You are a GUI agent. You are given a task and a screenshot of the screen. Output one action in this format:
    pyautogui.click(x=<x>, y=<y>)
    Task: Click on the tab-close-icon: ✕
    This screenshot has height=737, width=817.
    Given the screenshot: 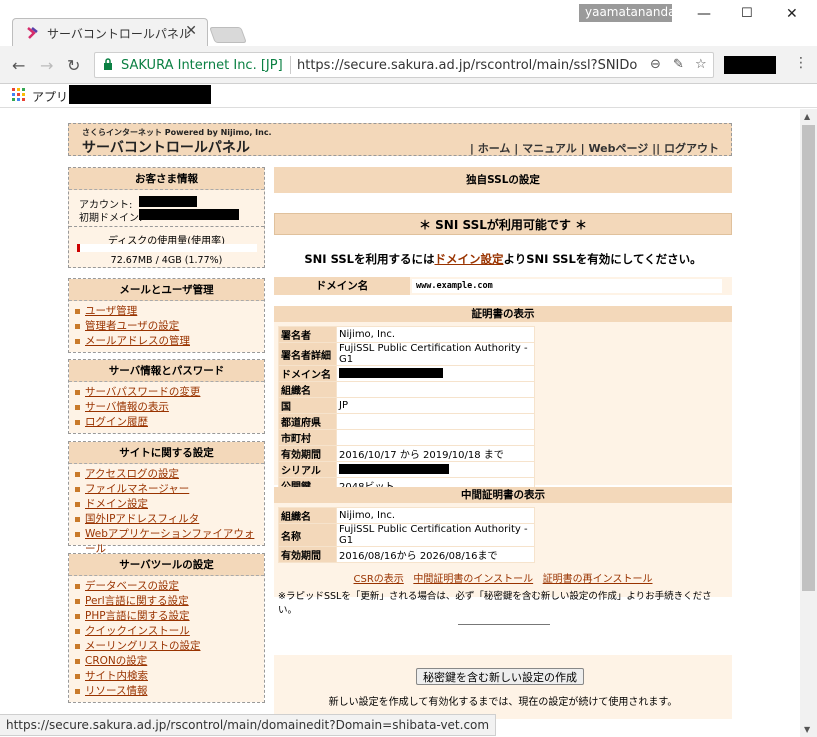 What is the action you would take?
    pyautogui.click(x=191, y=31)
    